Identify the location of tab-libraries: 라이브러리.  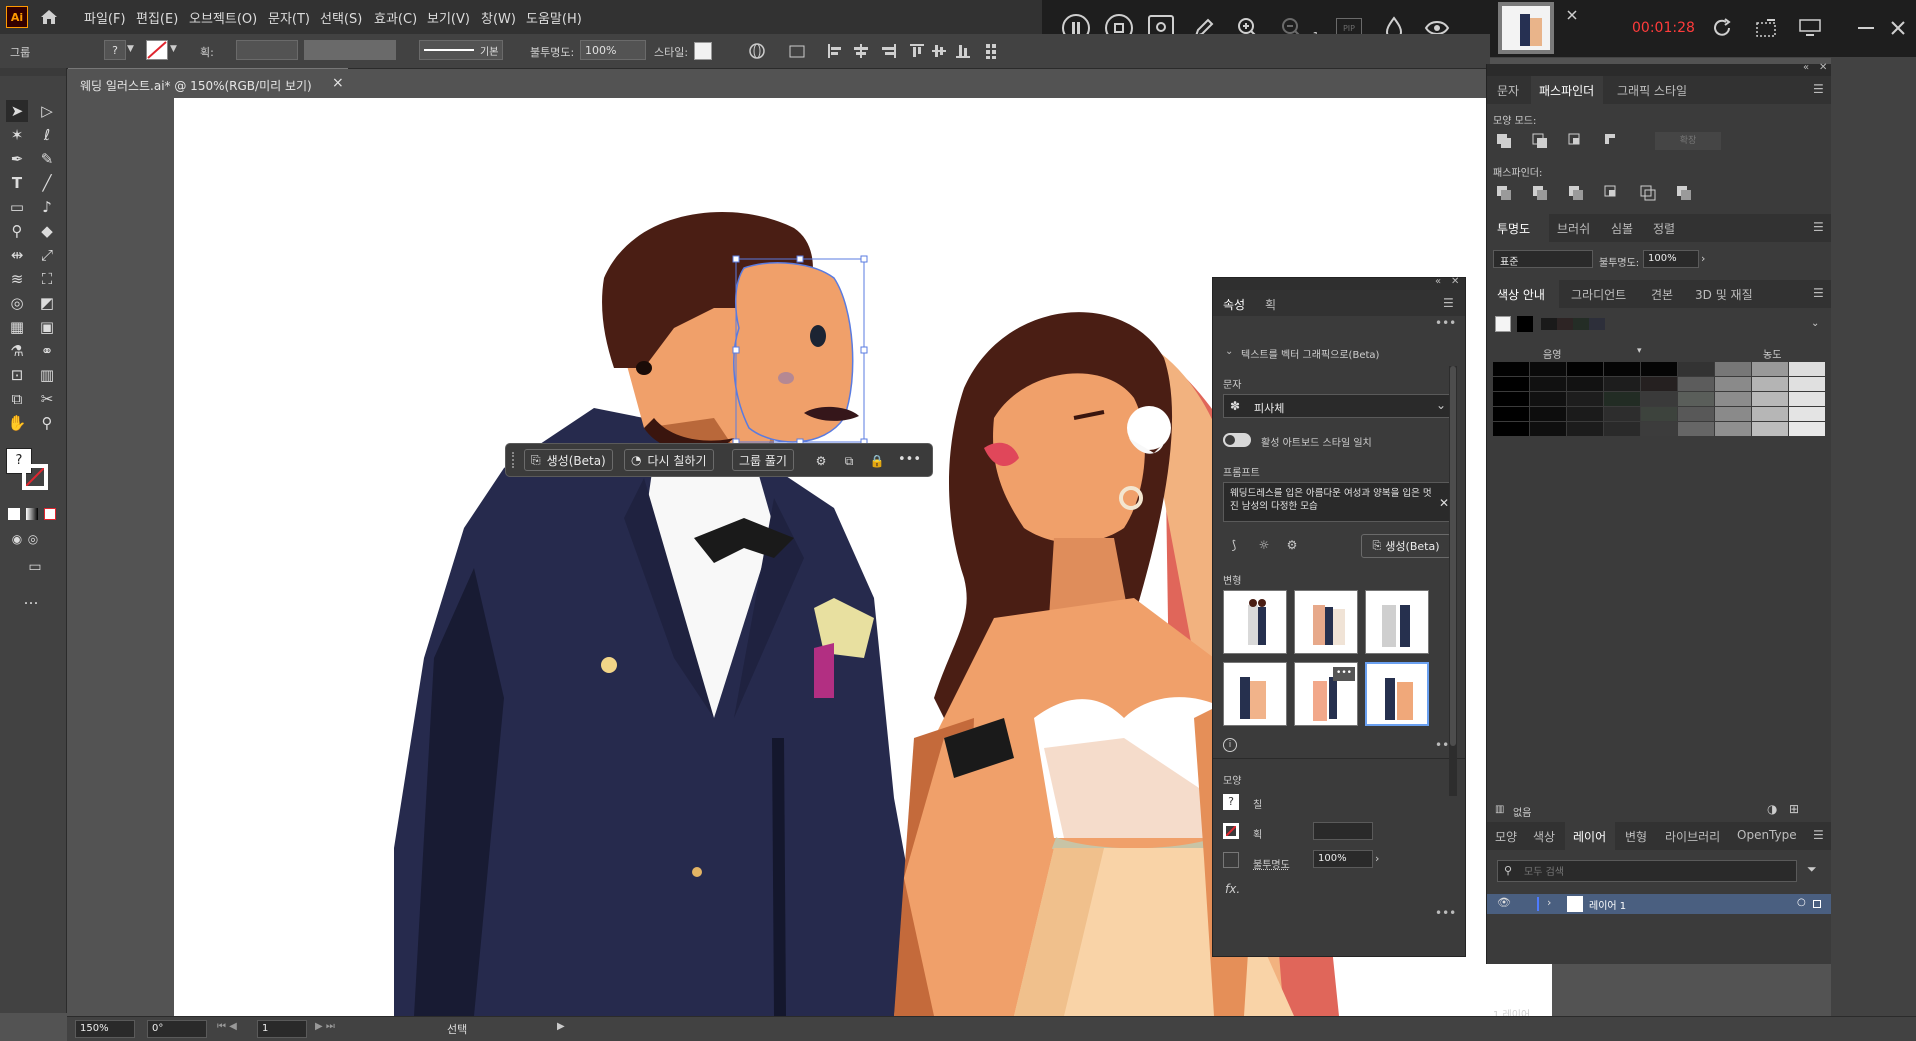
(1692, 836).